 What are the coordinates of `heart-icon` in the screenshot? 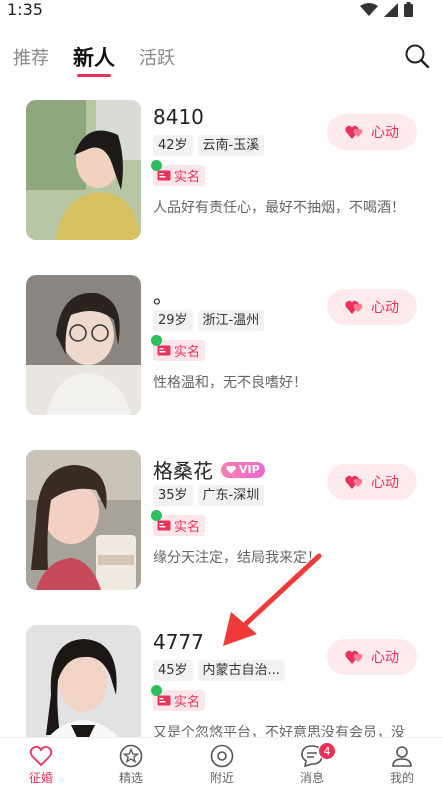 It's located at (41, 756).